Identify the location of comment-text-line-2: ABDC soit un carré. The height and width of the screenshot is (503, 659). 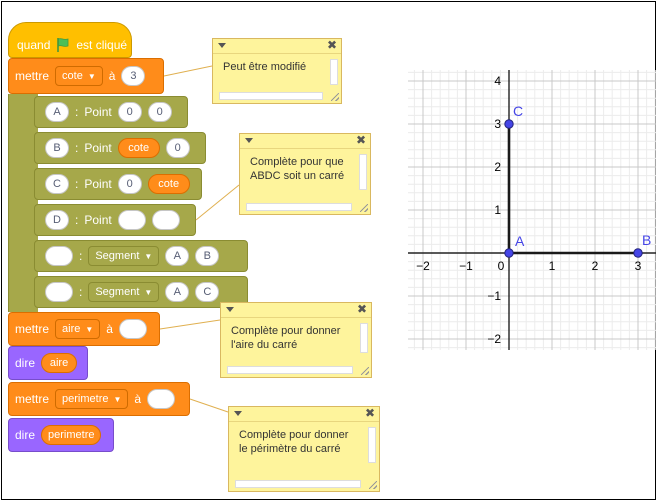
(297, 176).